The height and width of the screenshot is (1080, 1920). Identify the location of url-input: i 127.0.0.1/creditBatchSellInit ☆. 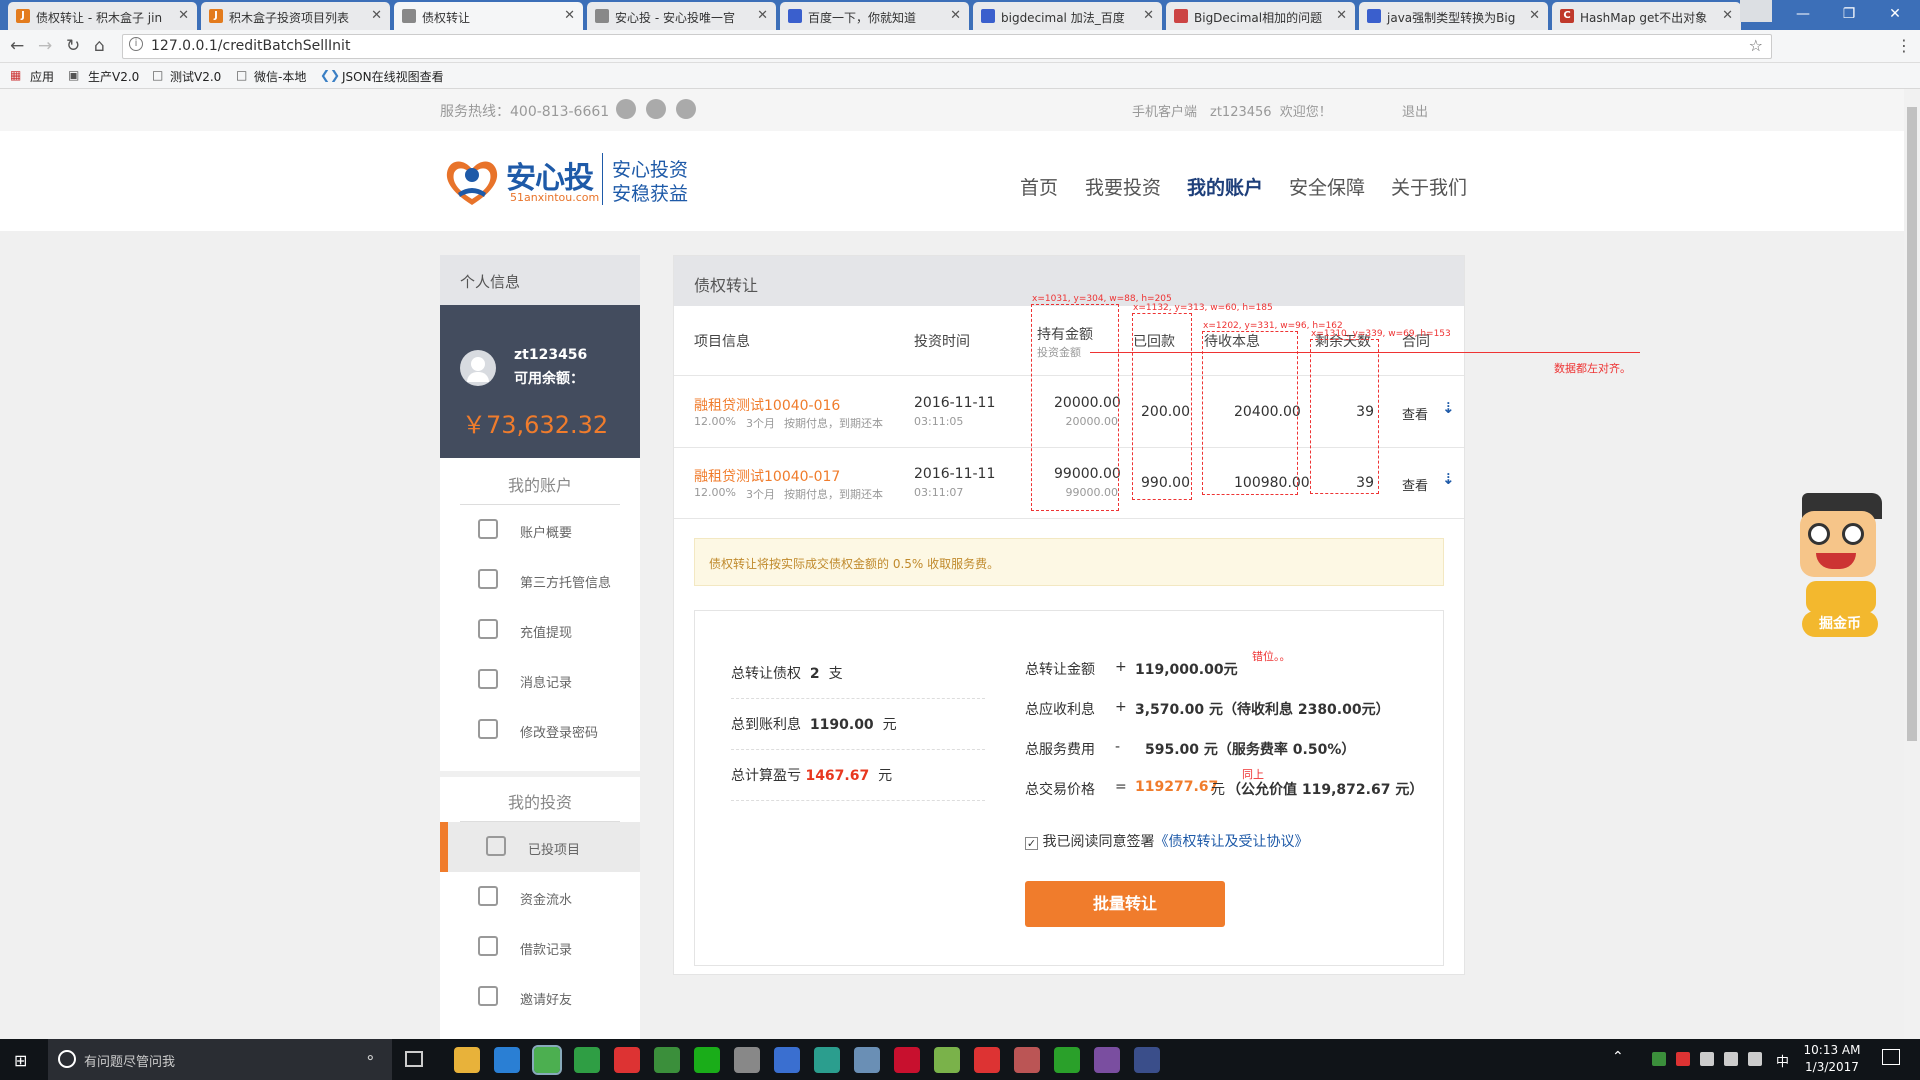
(947, 46).